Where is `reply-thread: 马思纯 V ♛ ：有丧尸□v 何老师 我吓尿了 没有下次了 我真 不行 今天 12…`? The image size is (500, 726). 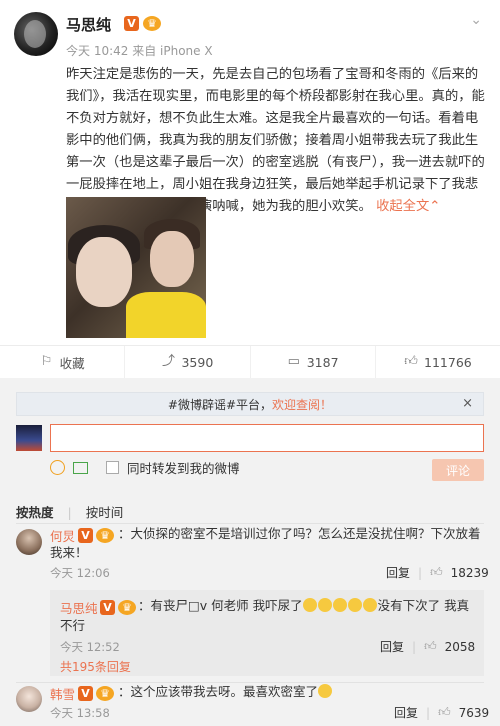 reply-thread: 马思纯 V ♛ ：有丧尸□v 何老师 我吓尿了 没有下次了 我真 不行 今天 12… is located at coordinates (267, 633).